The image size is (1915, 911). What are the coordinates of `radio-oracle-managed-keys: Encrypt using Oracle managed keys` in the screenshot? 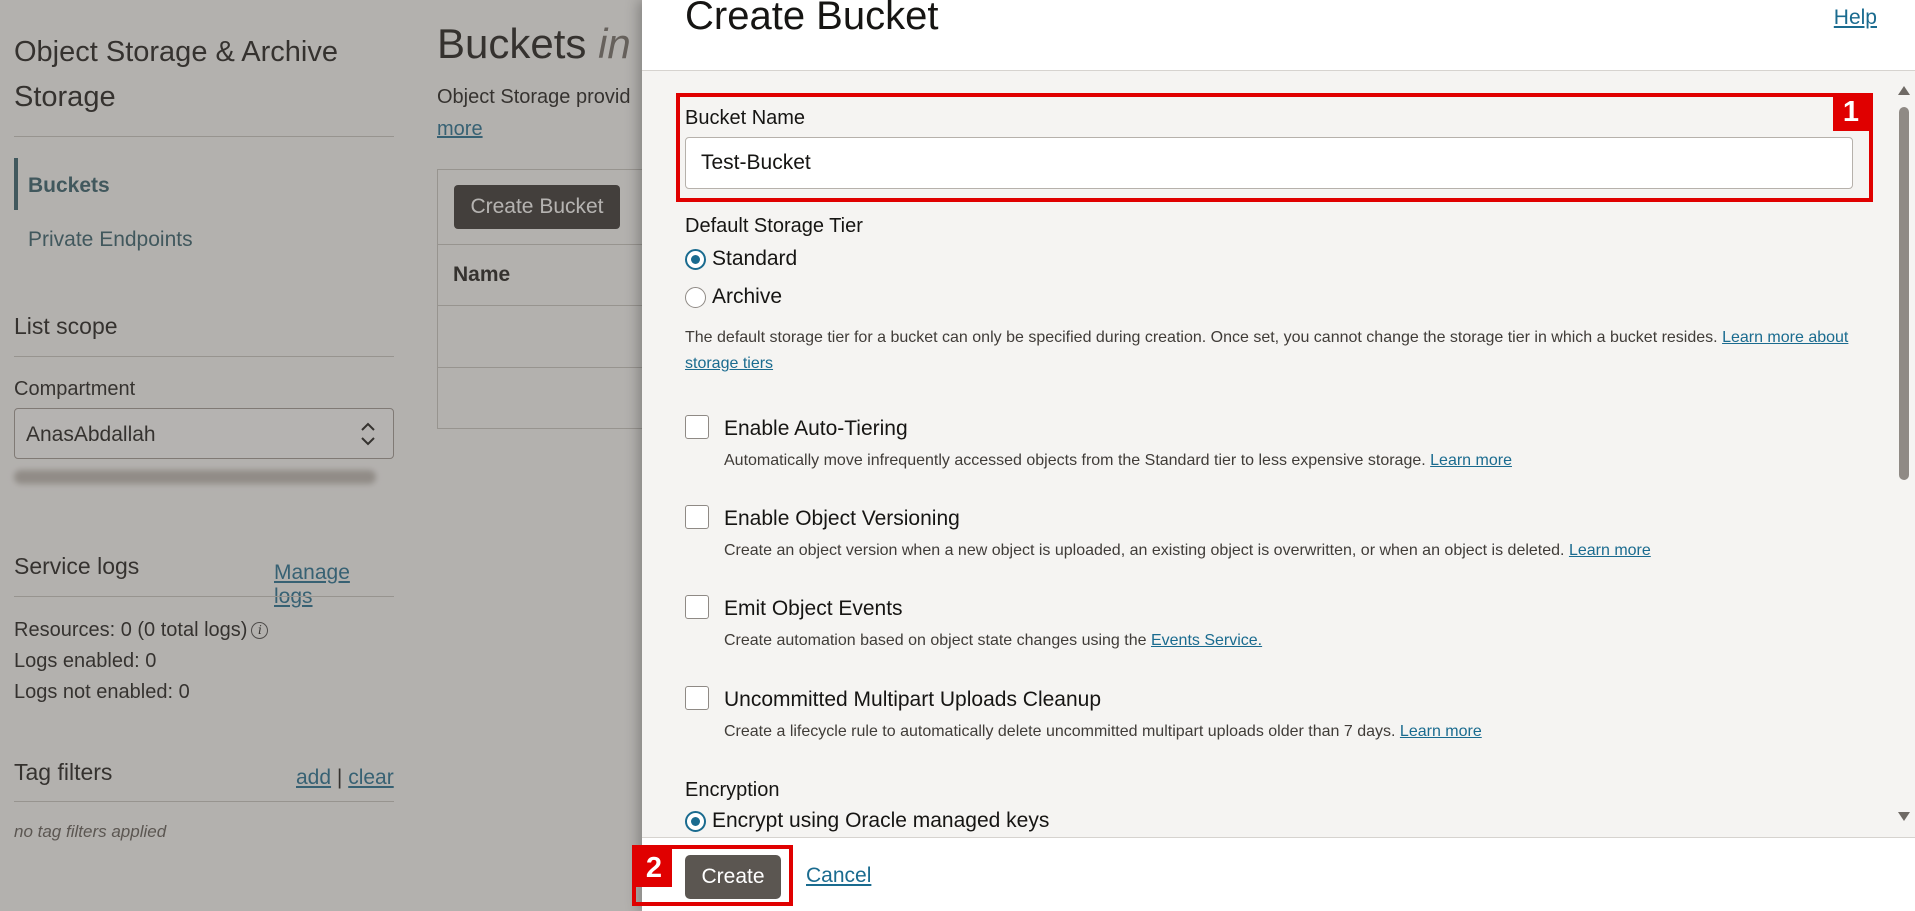 It's located at (867, 821).